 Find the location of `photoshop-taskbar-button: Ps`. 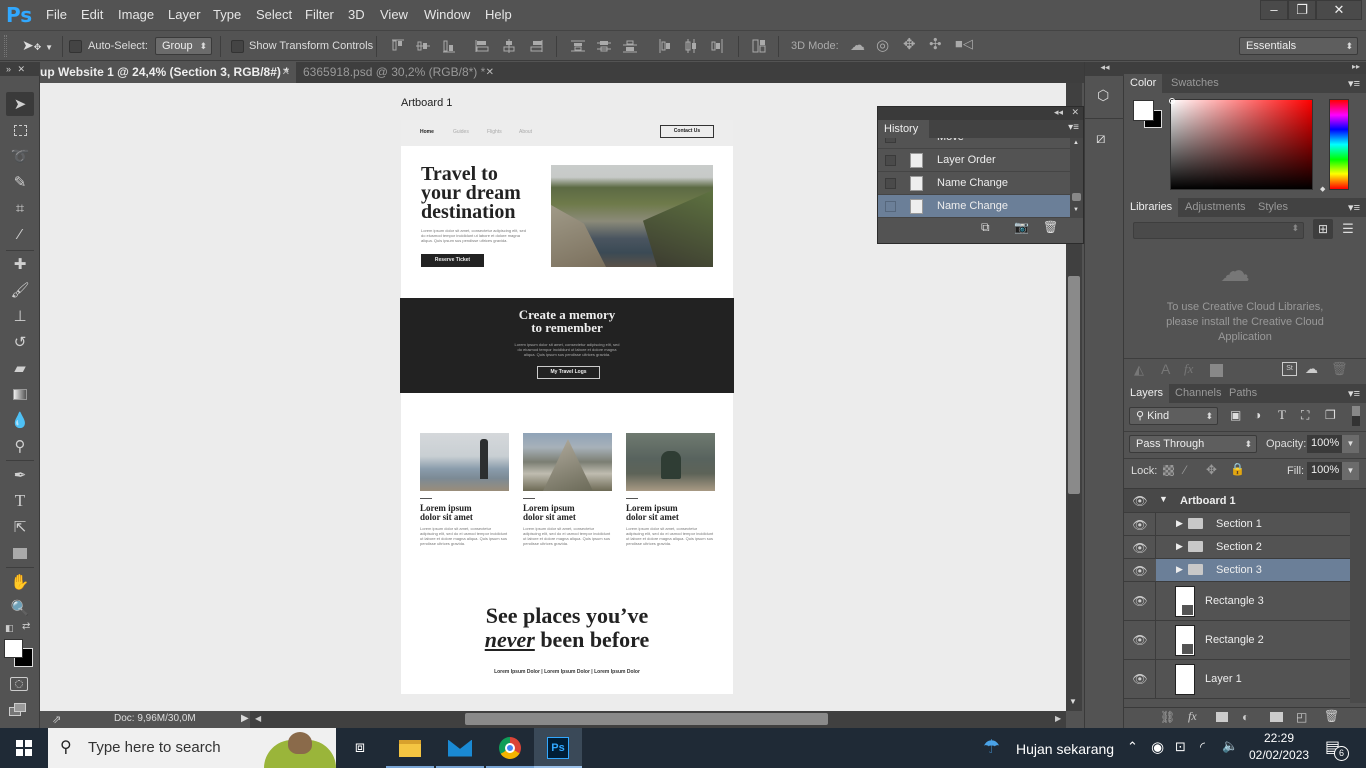

photoshop-taskbar-button: Ps is located at coordinates (558, 748).